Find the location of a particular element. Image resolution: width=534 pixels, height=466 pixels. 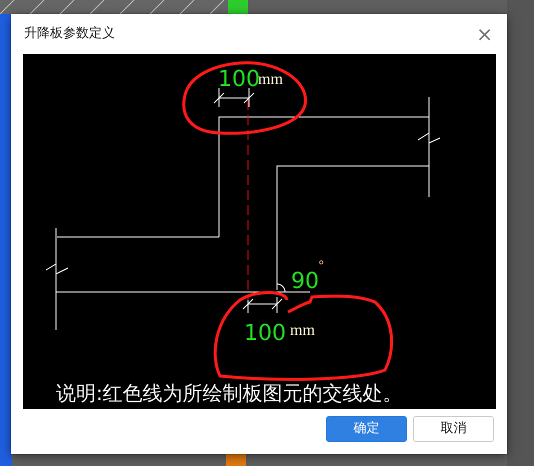

degree-sign: ° is located at coordinates (321, 266).